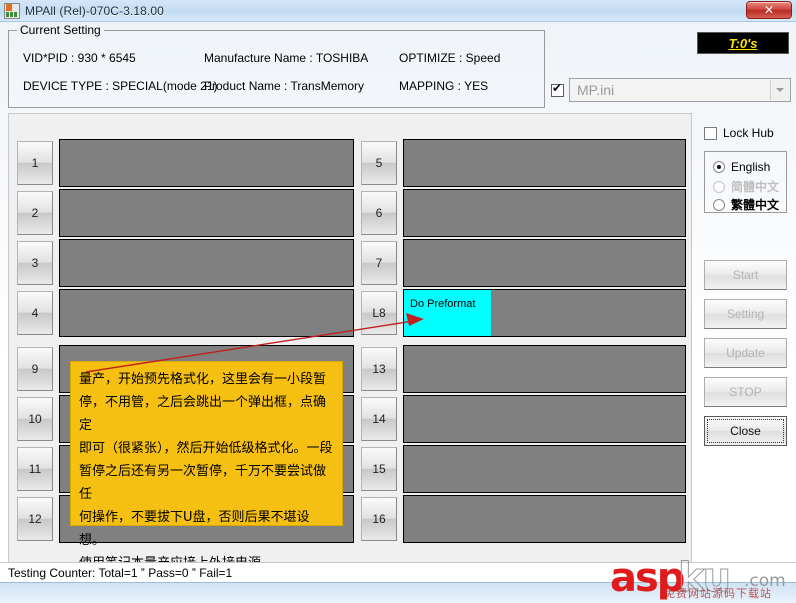 This screenshot has width=796, height=603. I want to click on app-icon, so click(12, 10).